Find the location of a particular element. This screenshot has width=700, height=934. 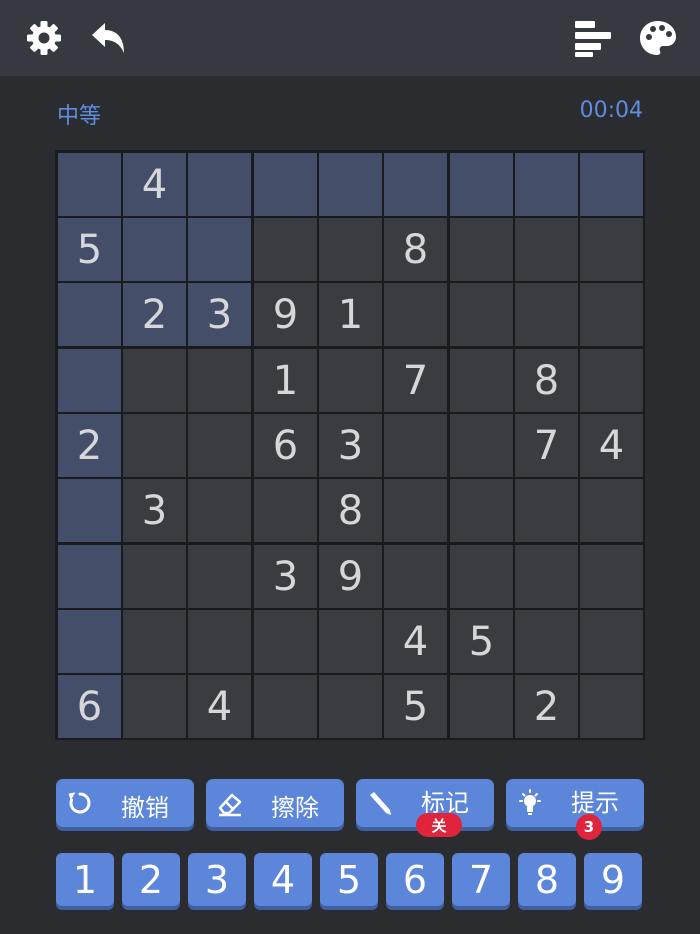

notes-button: 标记关 is located at coordinates (425, 808).